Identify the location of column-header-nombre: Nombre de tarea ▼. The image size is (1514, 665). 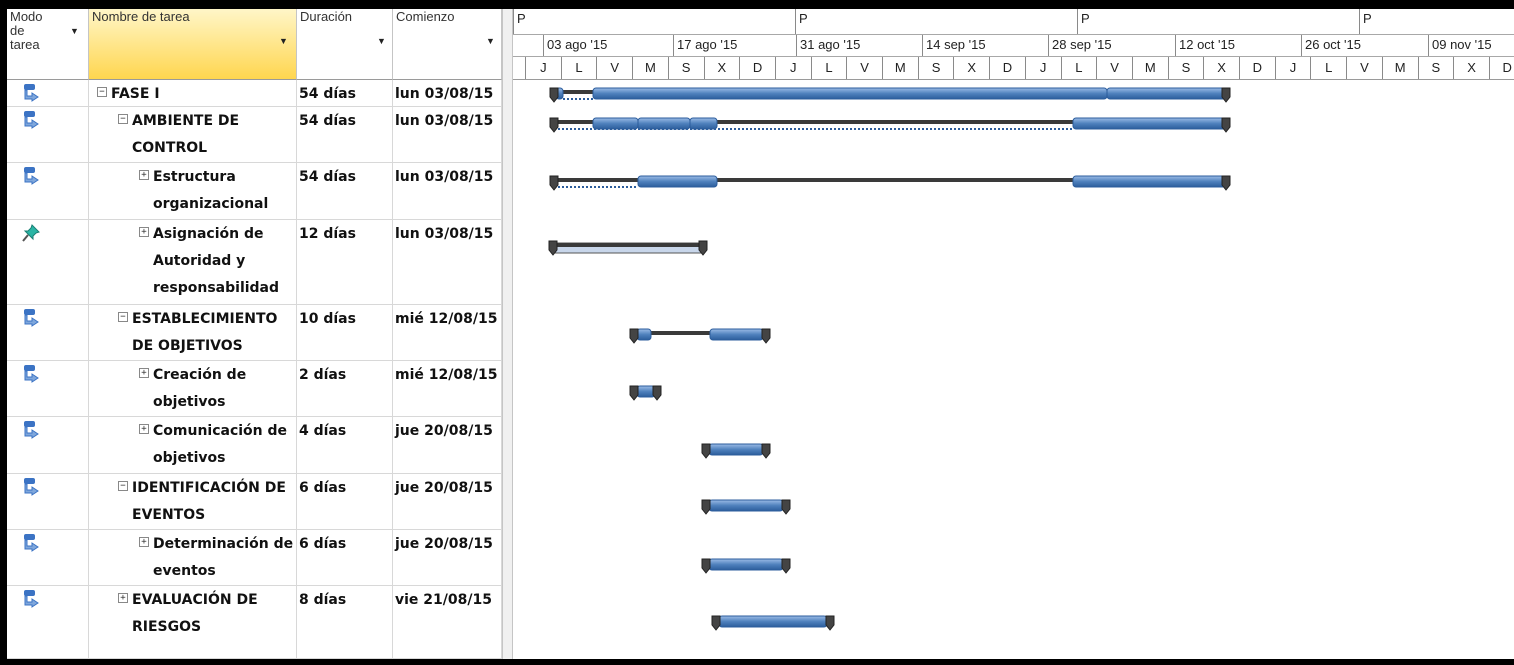
(193, 44).